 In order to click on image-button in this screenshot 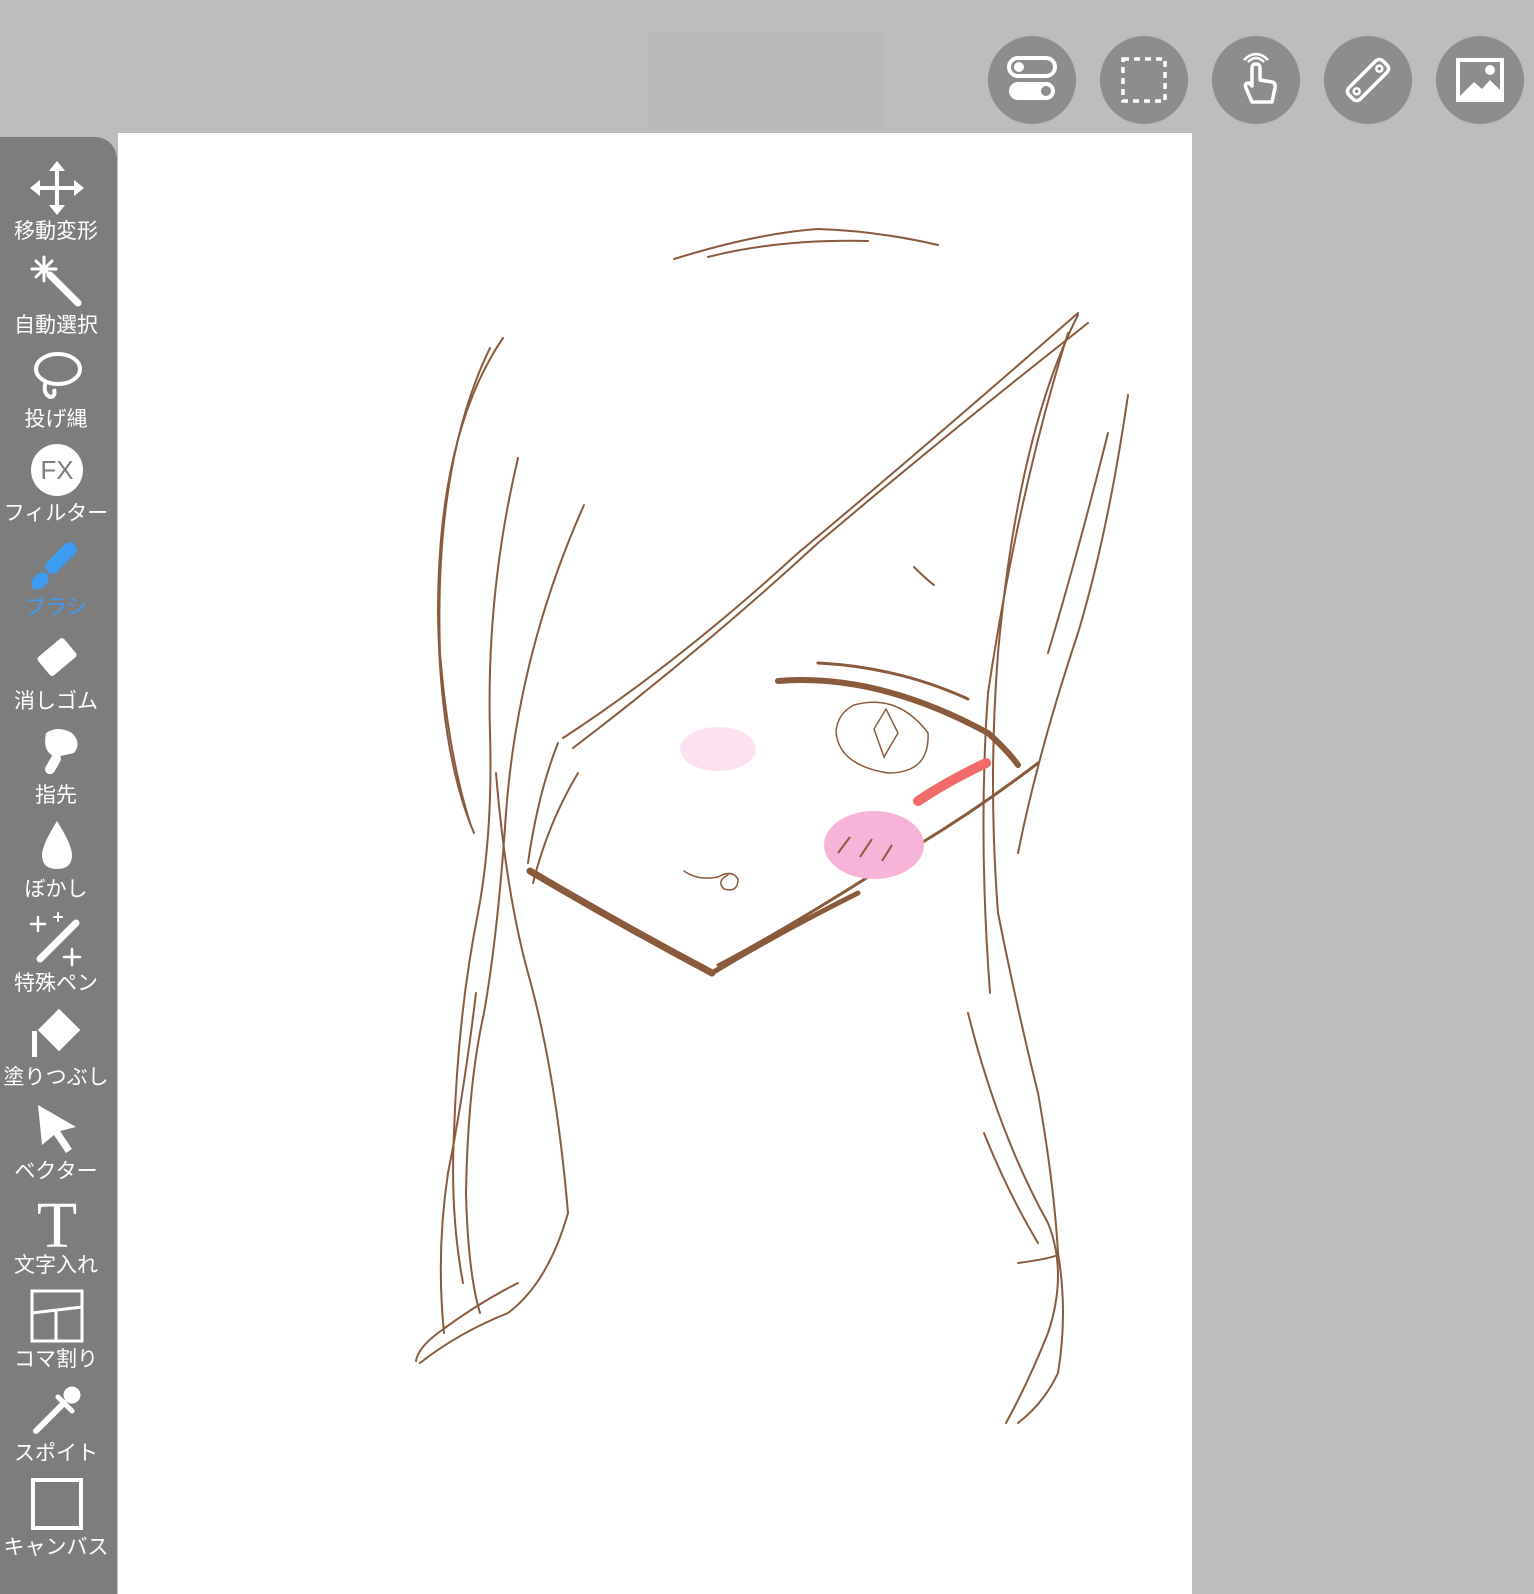, I will do `click(1480, 80)`.